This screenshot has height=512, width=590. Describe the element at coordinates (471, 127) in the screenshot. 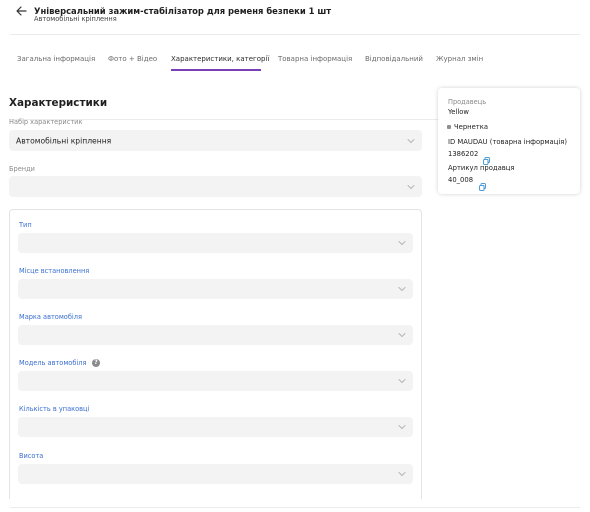

I see `status-badge: Чернетка` at that location.